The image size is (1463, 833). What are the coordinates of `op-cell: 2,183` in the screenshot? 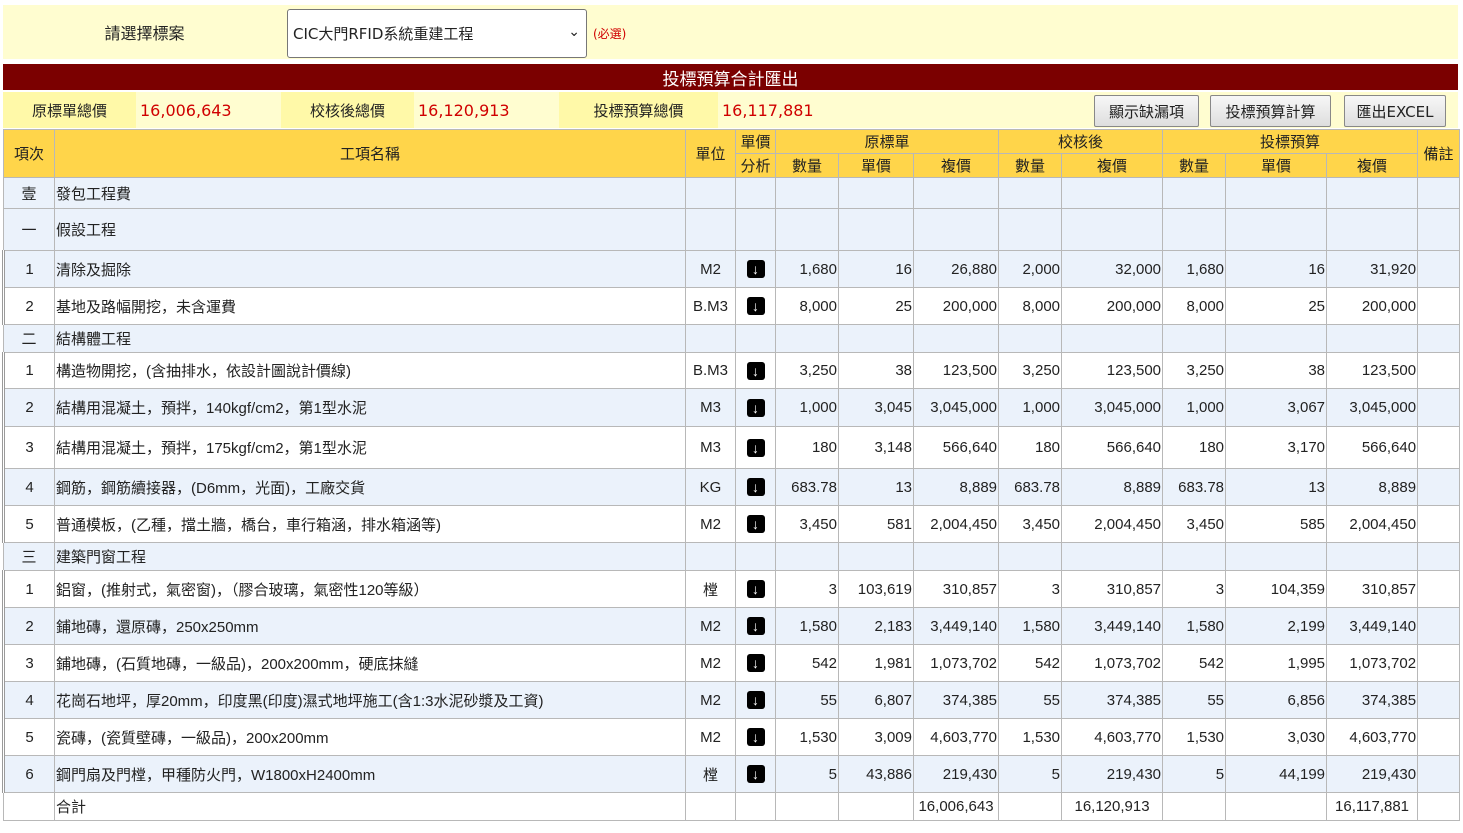 It's located at (876, 626).